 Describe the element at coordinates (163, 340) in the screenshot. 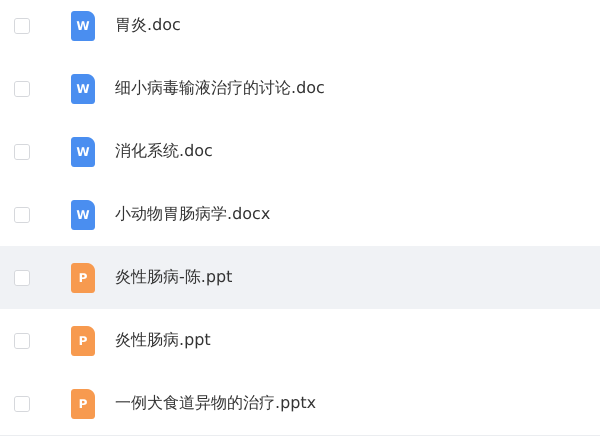

I see `file-name: 炎性肠病.ppt` at that location.